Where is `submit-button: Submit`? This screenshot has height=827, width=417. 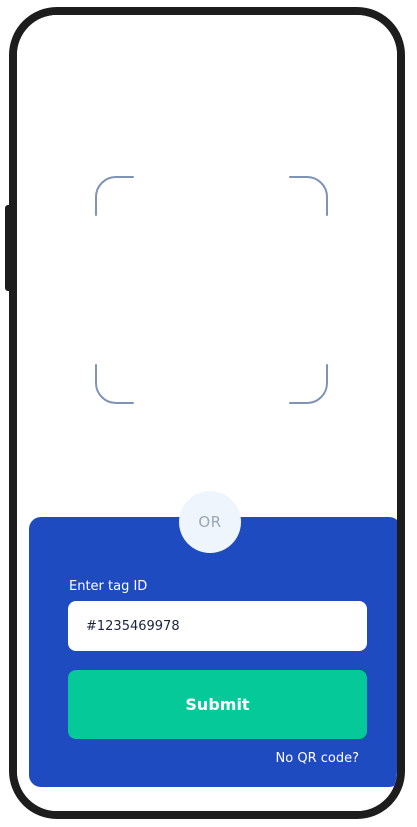
submit-button: Submit is located at coordinates (217, 704).